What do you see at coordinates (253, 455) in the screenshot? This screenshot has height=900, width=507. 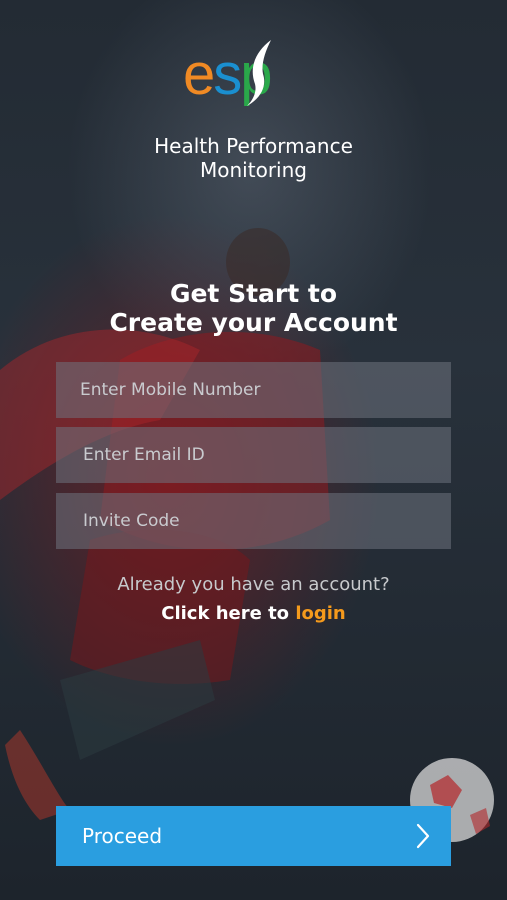 I see `email-input` at bounding box center [253, 455].